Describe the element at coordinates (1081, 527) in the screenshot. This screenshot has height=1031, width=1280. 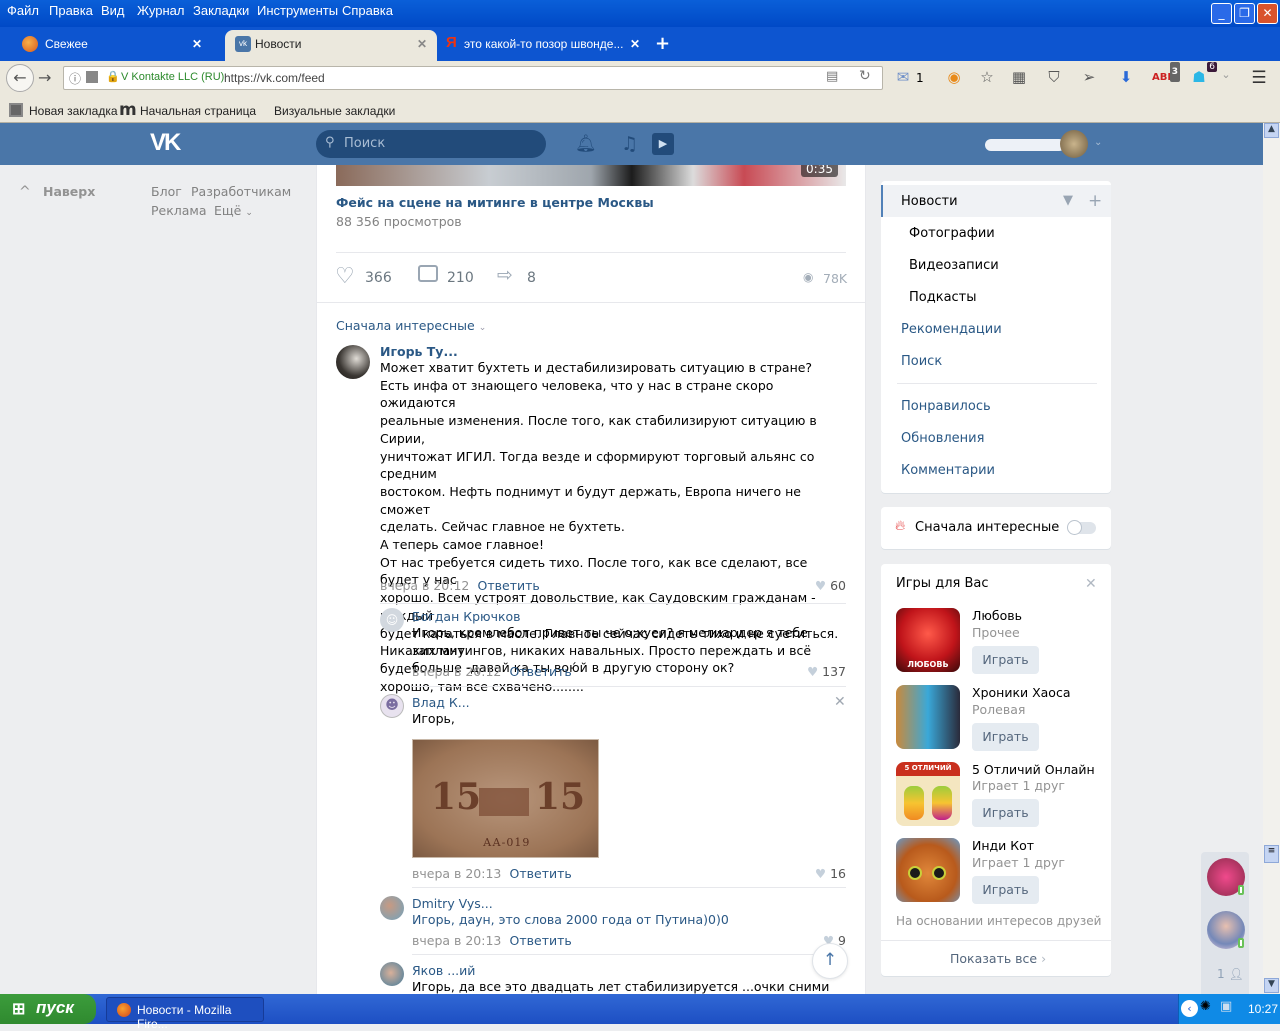
I see `interesting-first-toggle` at that location.